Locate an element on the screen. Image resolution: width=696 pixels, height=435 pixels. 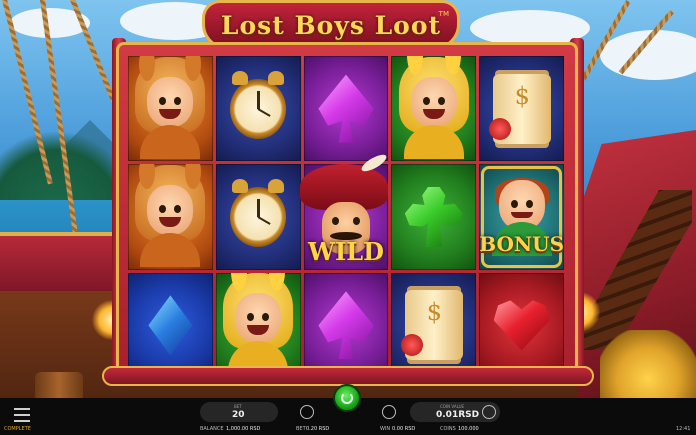
reel-cell-green-club is located at coordinates (434, 217).